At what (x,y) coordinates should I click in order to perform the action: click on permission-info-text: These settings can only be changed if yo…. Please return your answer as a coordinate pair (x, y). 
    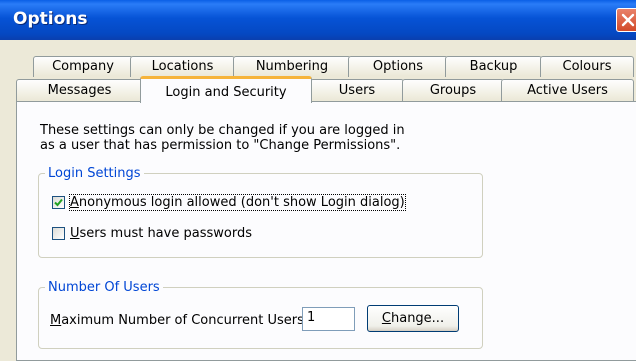
    Looking at the image, I should click on (222, 138).